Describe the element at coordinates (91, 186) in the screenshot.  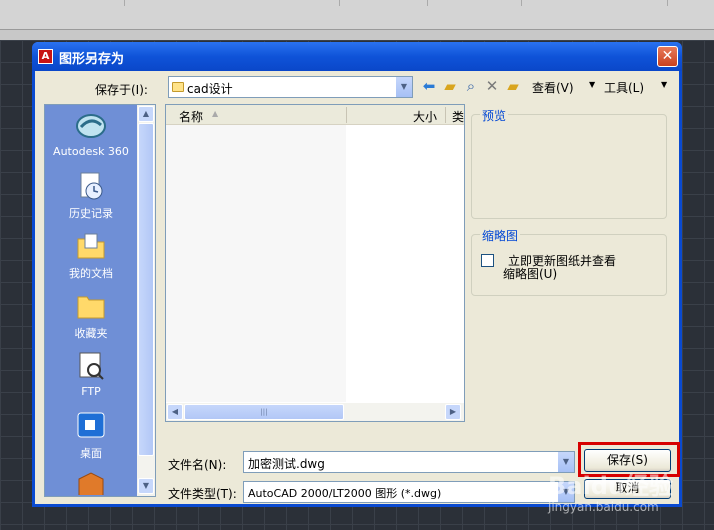
I see `history-icon` at that location.